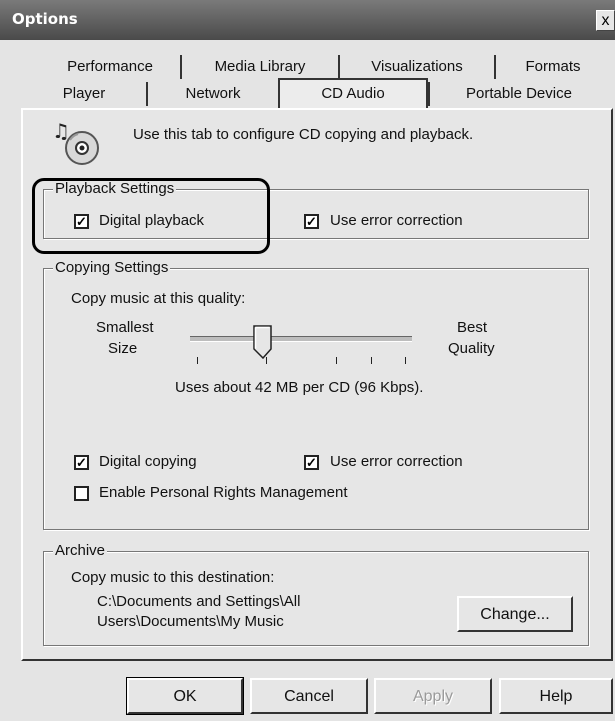  What do you see at coordinates (553, 67) in the screenshot?
I see `tab-formats: Formats` at bounding box center [553, 67].